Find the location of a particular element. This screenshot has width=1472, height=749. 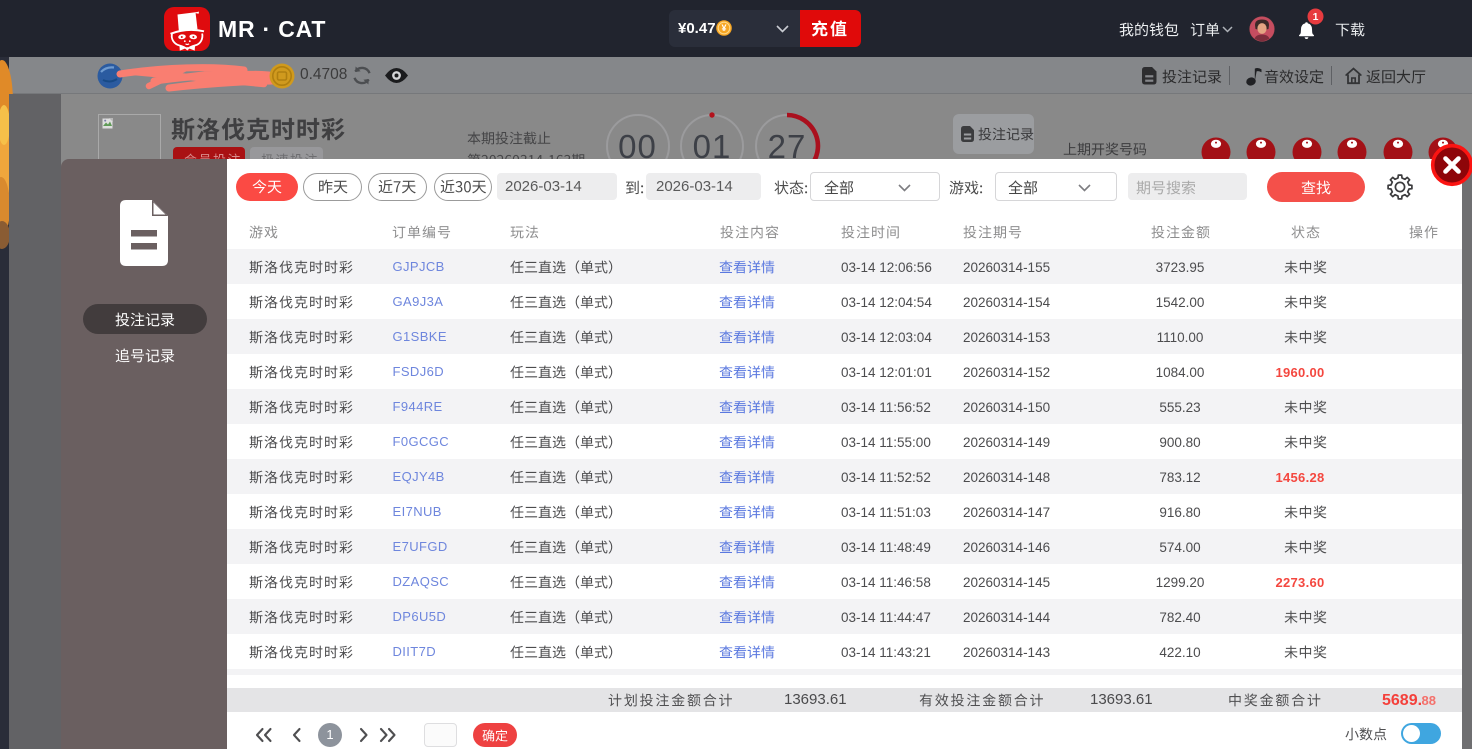

svg-text: 1 is located at coordinates (1316, 17).